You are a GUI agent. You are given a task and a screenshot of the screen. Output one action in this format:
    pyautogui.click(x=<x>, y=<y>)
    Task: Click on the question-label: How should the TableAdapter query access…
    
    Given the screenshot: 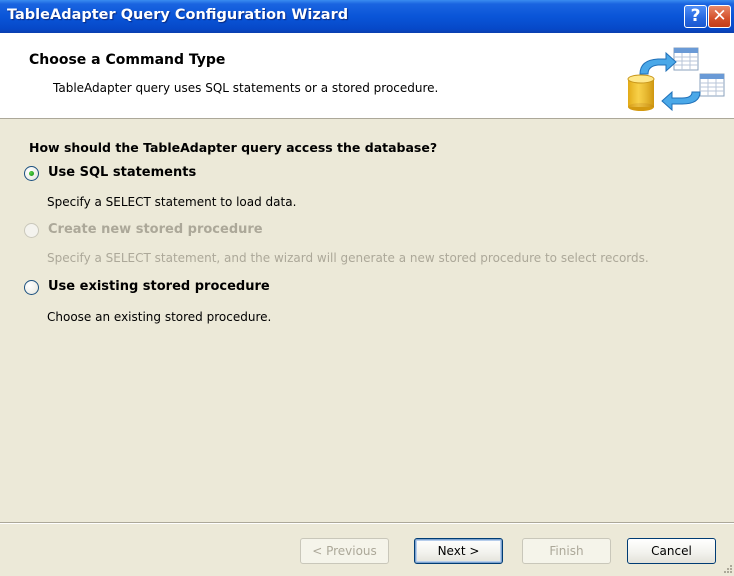 What is the action you would take?
    pyautogui.click(x=233, y=147)
    